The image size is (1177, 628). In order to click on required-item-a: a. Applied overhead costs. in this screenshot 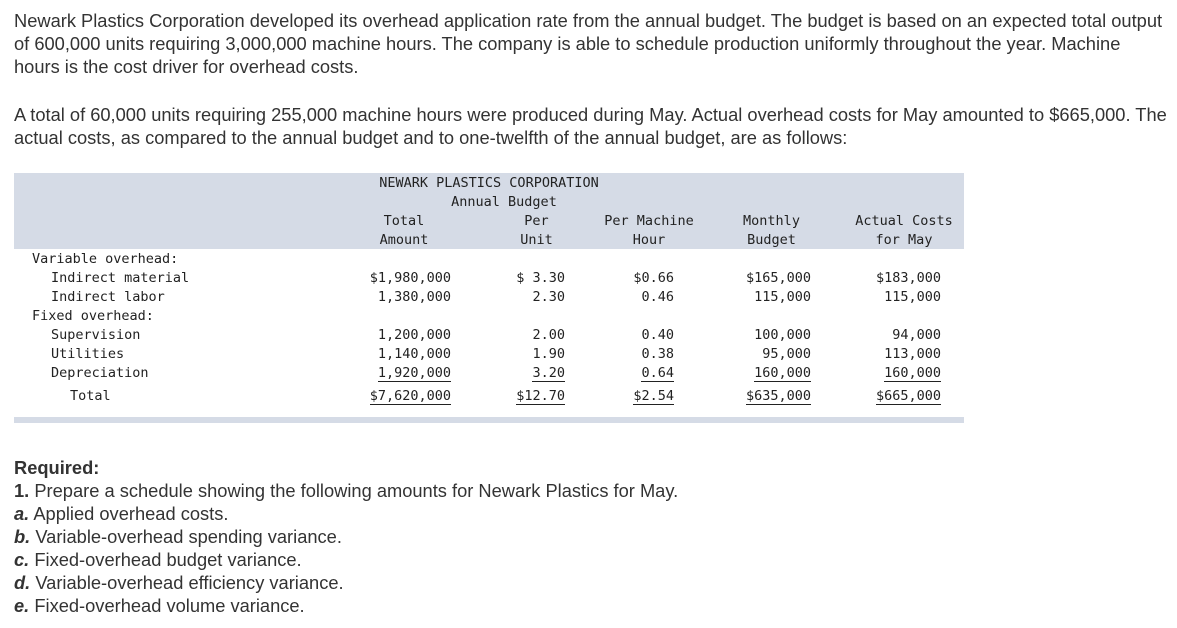, I will do `click(564, 513)`.